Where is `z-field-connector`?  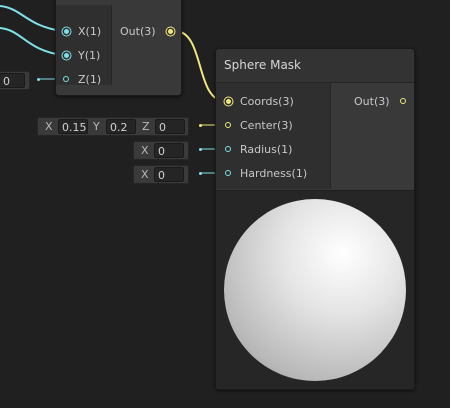
z-field-connector is located at coordinates (38, 79).